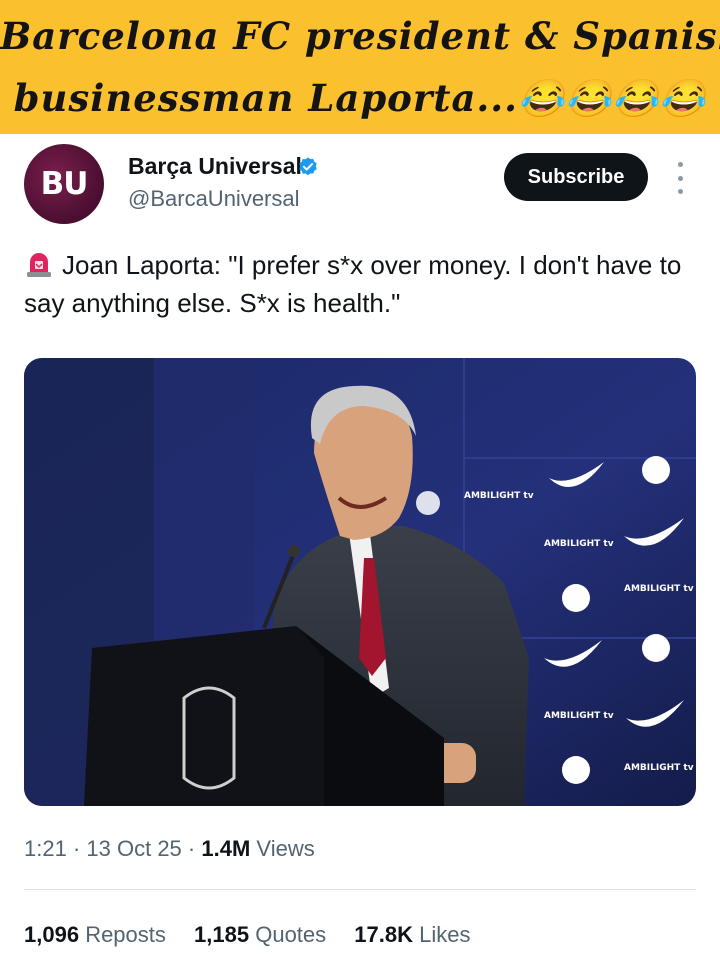 This screenshot has width=720, height=957. I want to click on reposts-stat: 1,096 Reposts, so click(95, 934).